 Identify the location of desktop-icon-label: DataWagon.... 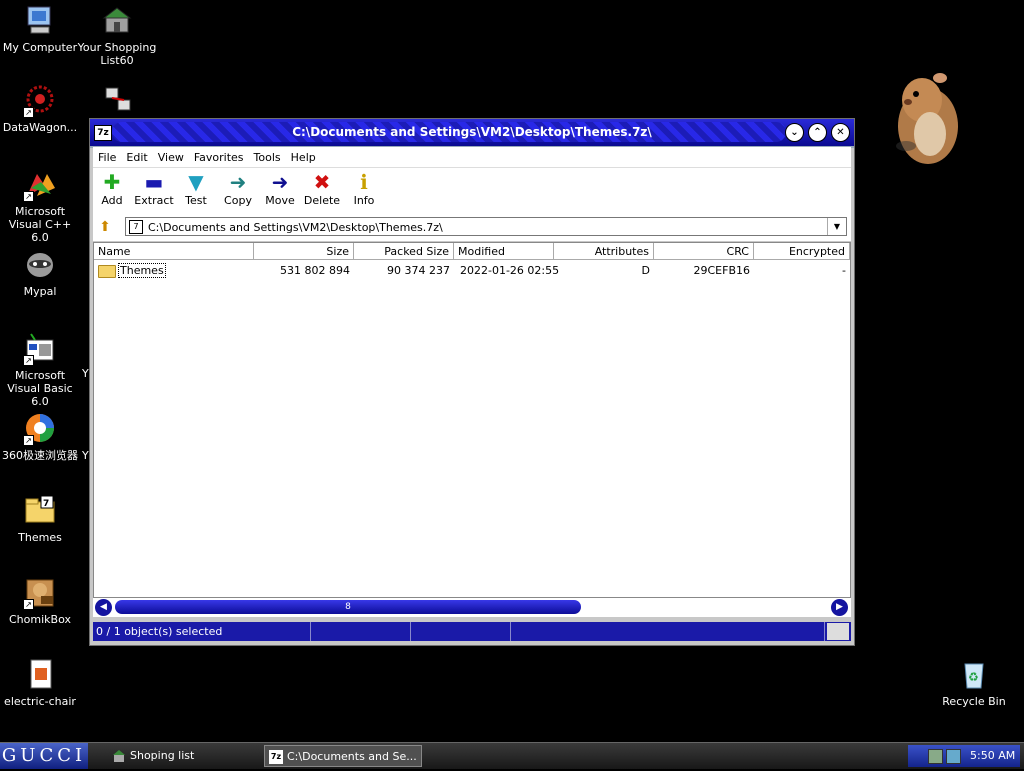
(40, 127).